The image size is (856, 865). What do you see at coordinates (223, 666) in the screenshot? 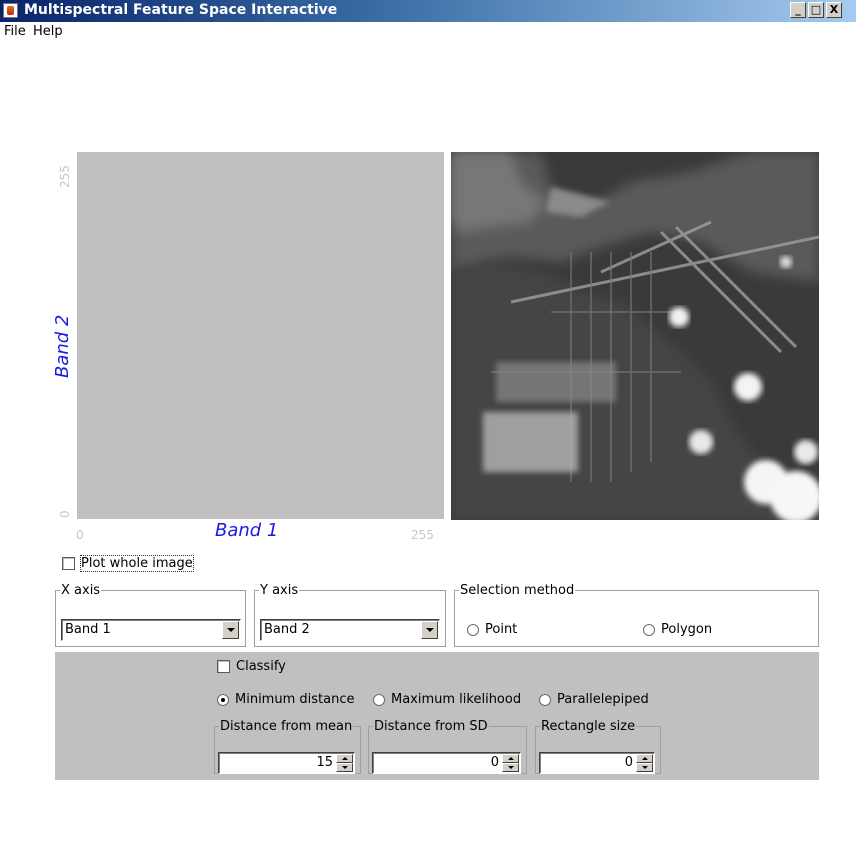
I see `classify-checkbox` at bounding box center [223, 666].